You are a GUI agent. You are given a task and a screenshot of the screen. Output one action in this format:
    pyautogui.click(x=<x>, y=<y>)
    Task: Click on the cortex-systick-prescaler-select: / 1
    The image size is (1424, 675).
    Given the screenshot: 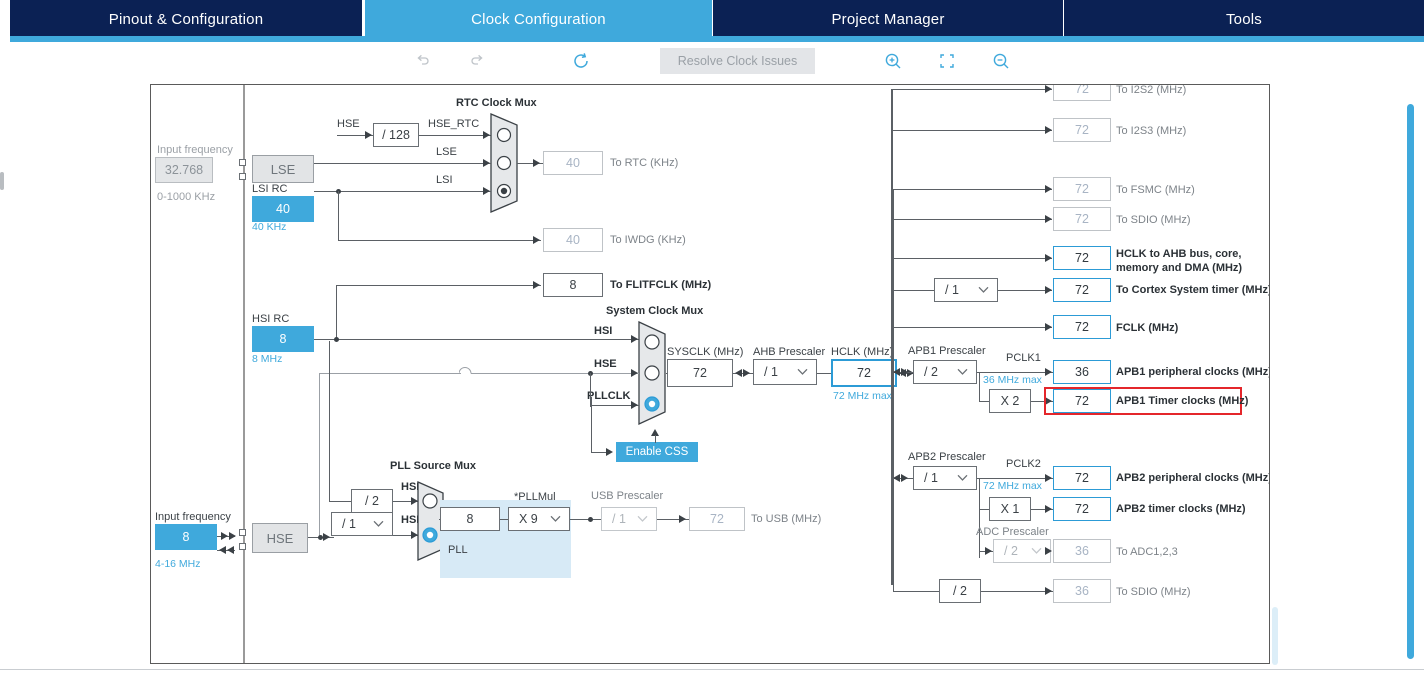 What is the action you would take?
    pyautogui.click(x=966, y=290)
    